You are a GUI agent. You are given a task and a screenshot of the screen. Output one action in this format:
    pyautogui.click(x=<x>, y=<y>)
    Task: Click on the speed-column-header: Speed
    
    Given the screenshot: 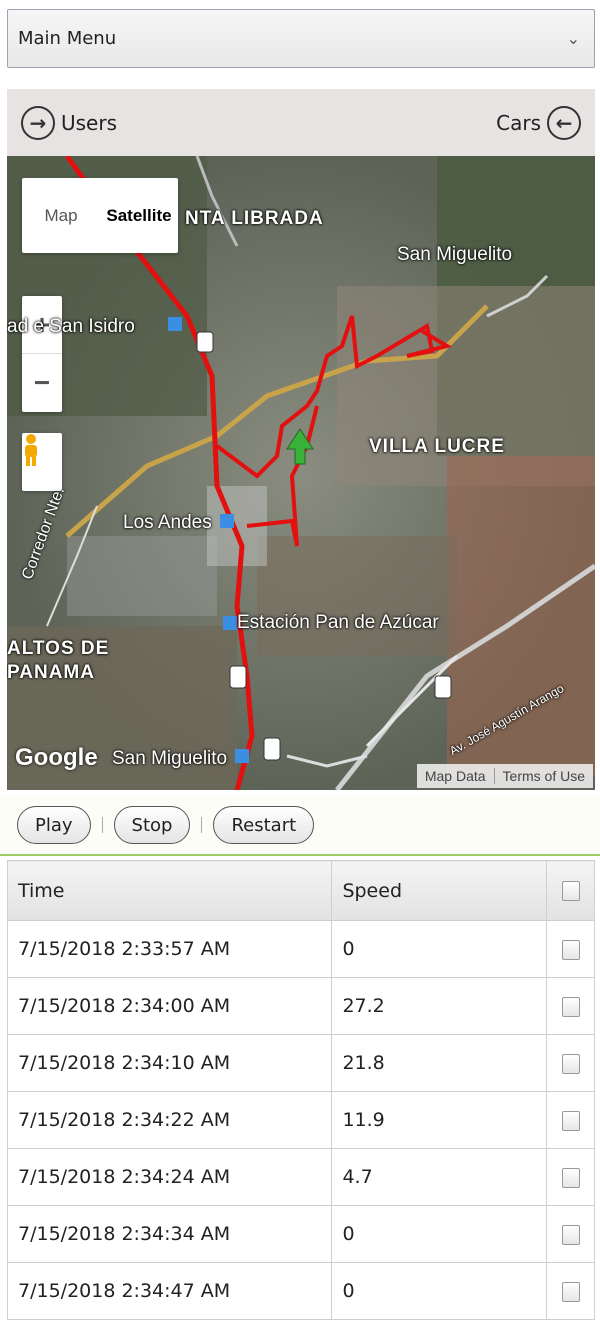 What is the action you would take?
    pyautogui.click(x=439, y=890)
    